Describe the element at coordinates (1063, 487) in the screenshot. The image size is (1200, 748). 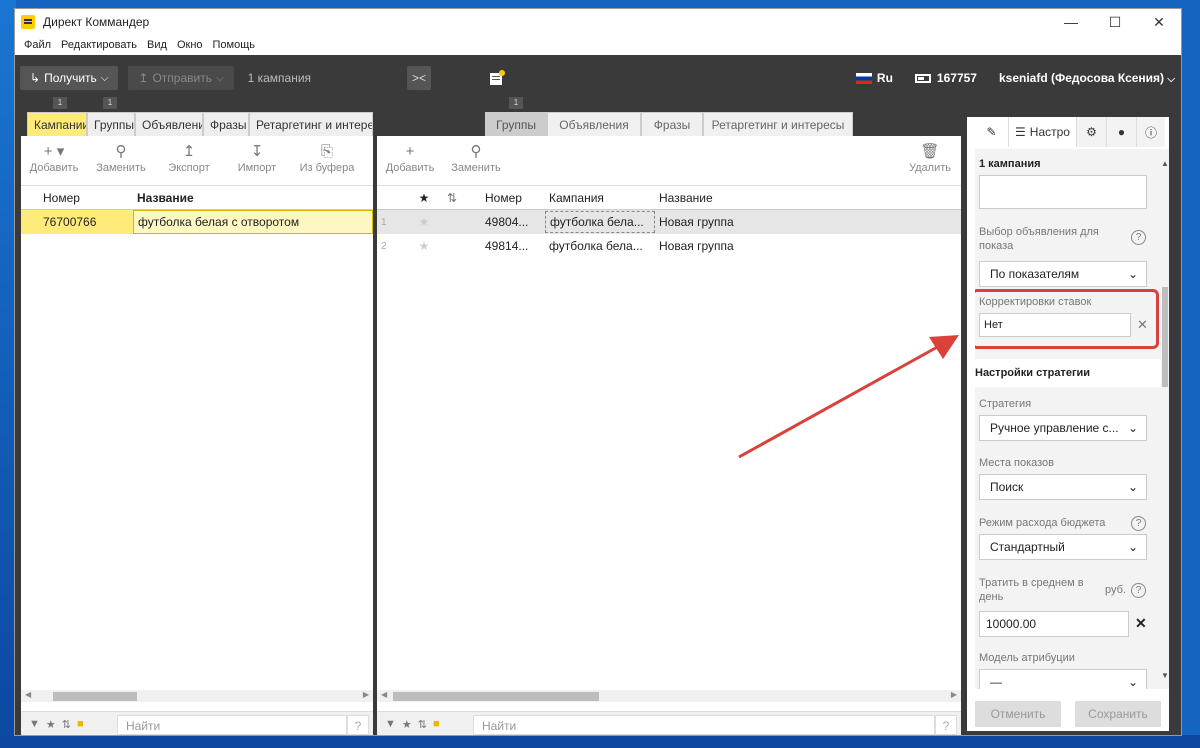
I see `placements-select: Поиск ⌄` at that location.